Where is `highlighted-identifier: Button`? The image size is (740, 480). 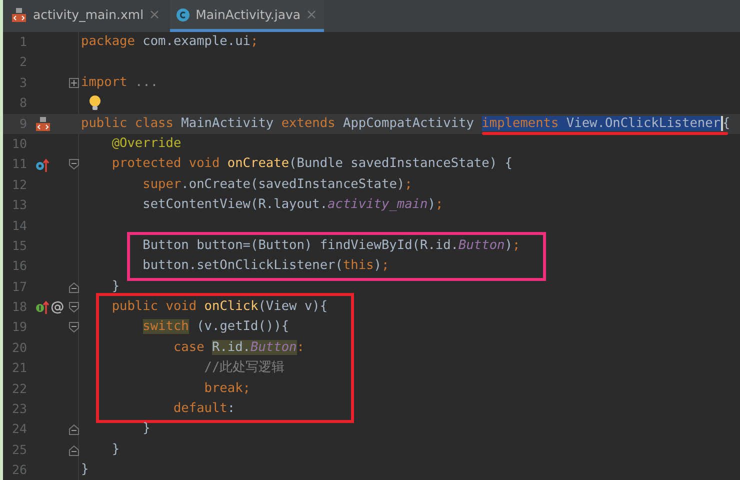 highlighted-identifier: Button is located at coordinates (273, 347).